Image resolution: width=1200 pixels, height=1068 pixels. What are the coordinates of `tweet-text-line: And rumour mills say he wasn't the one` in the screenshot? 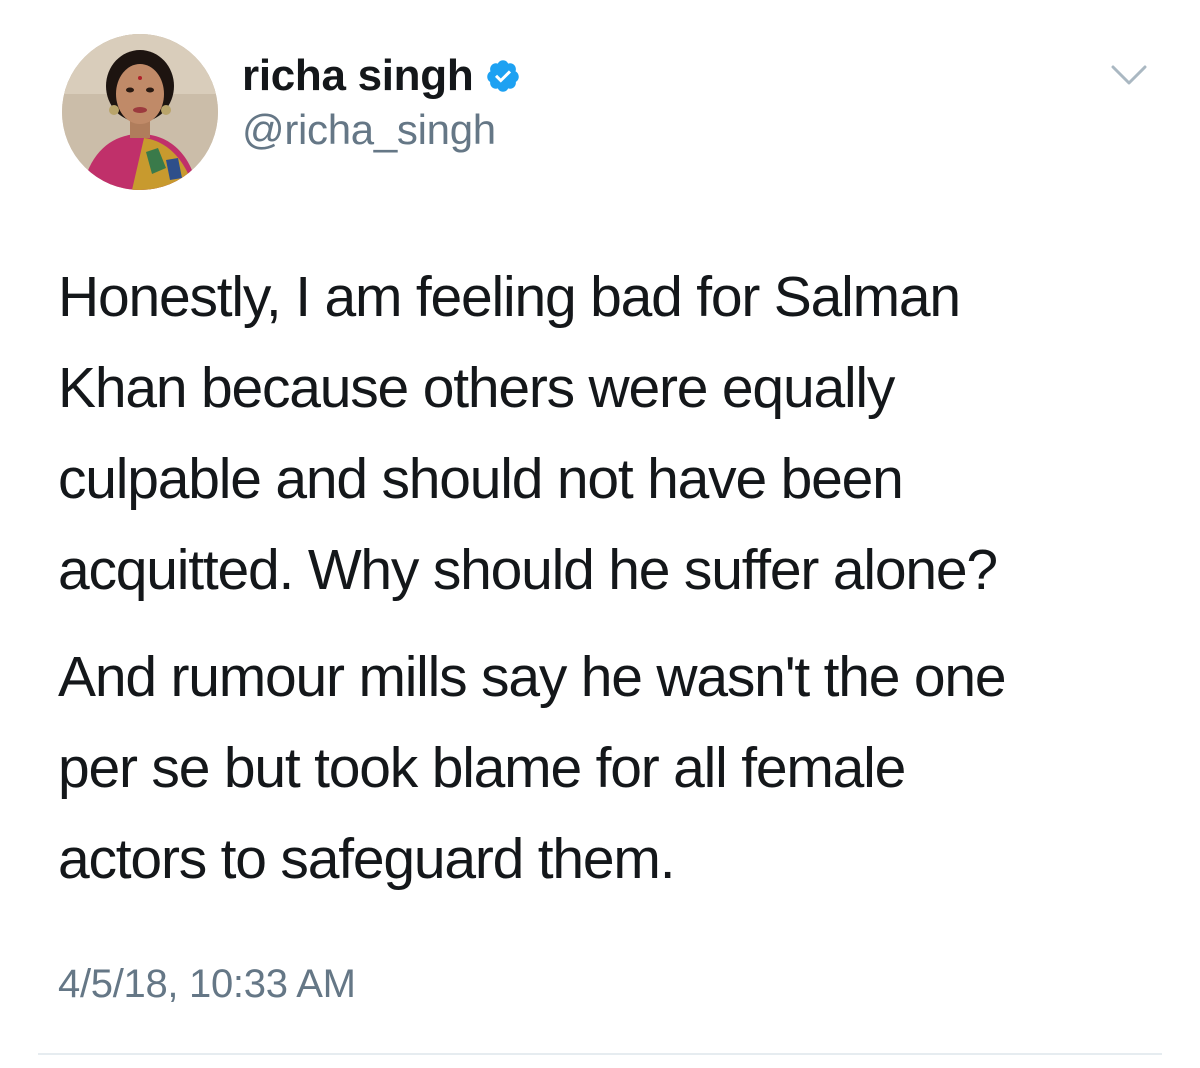 It's located at (532, 677).